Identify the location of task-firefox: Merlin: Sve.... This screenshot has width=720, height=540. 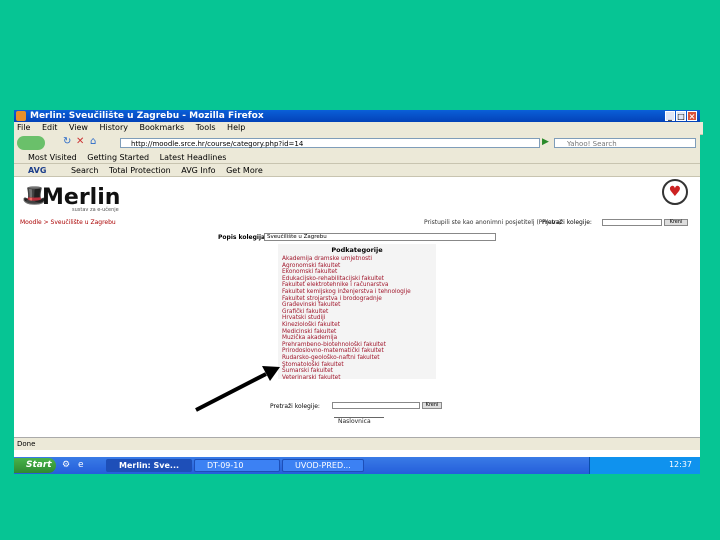
(149, 465).